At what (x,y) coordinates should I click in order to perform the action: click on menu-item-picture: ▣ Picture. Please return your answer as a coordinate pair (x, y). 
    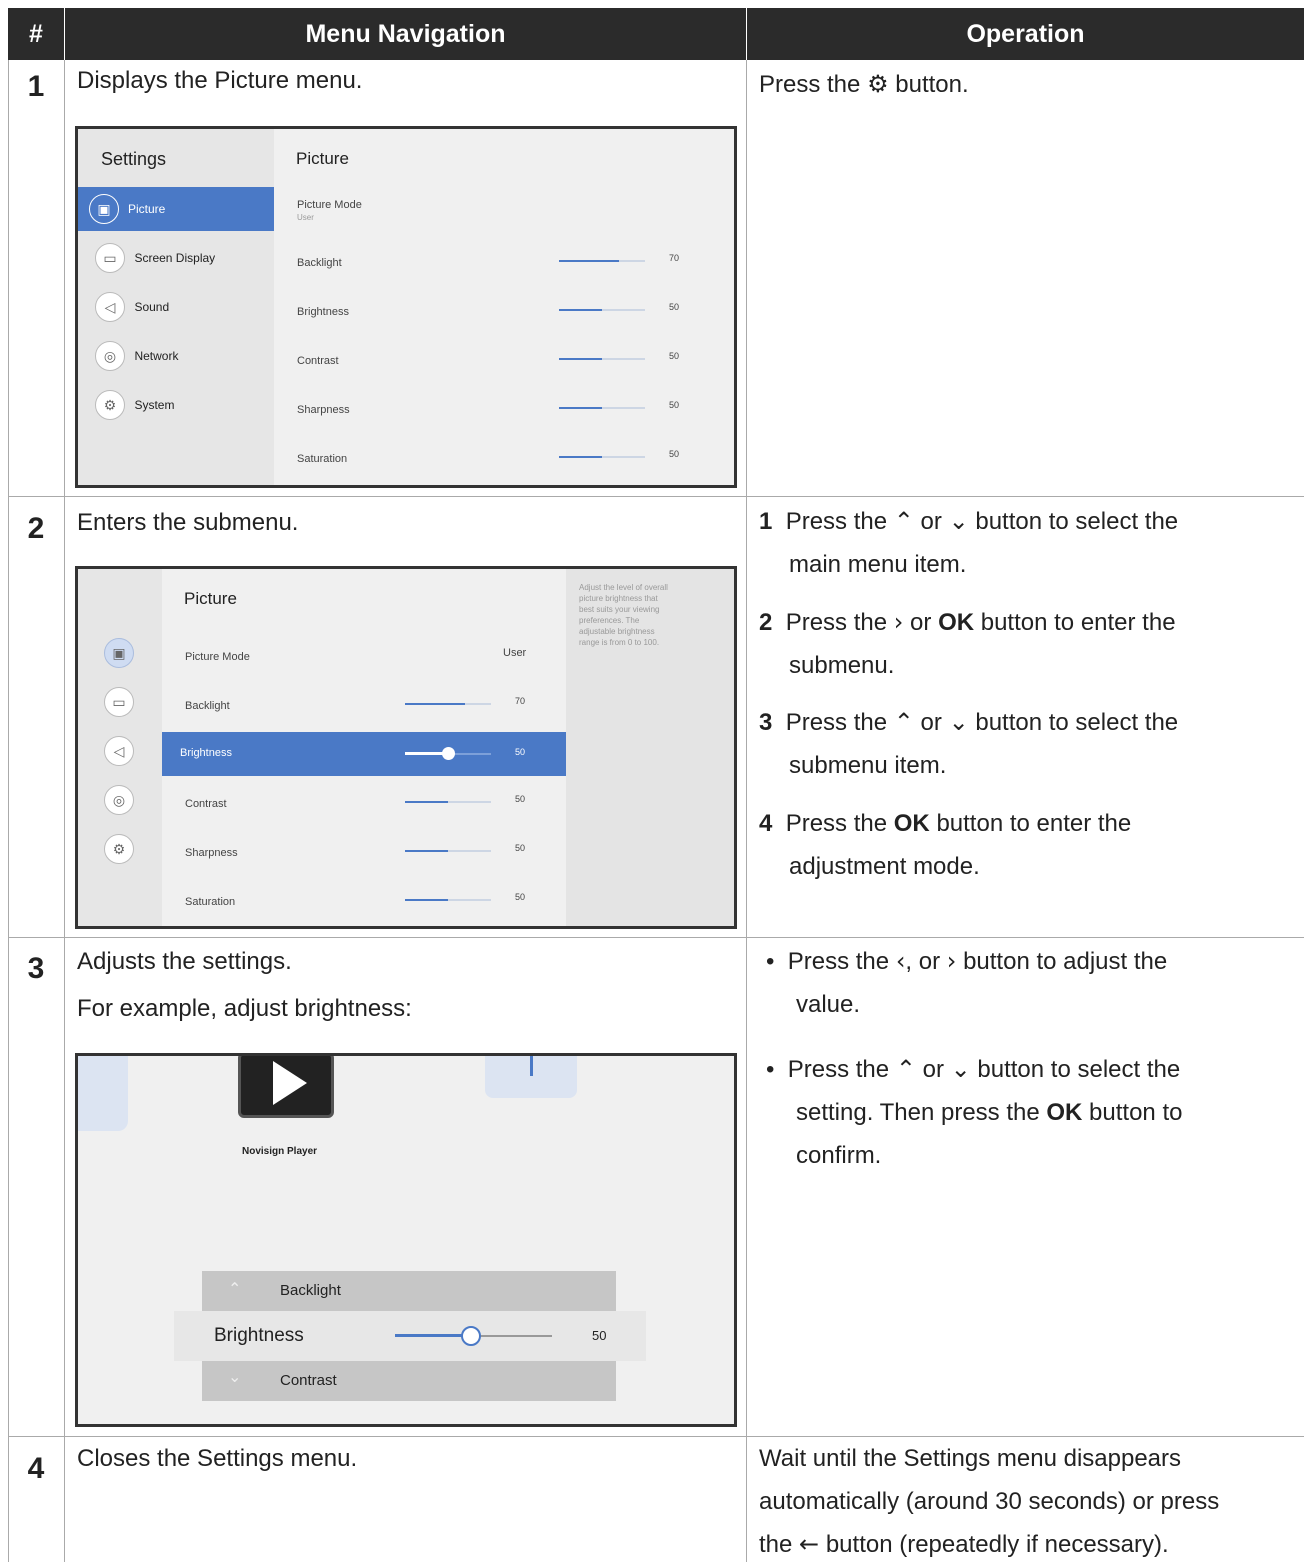
    Looking at the image, I should click on (176, 209).